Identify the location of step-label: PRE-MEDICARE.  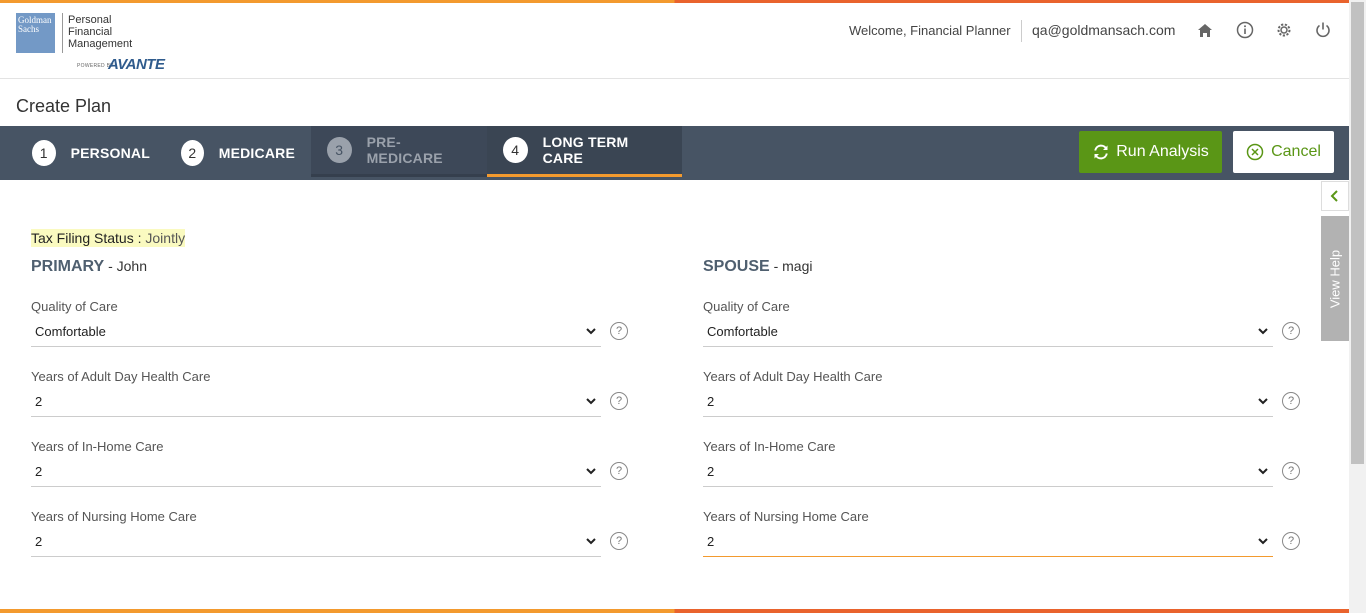
(404, 150).